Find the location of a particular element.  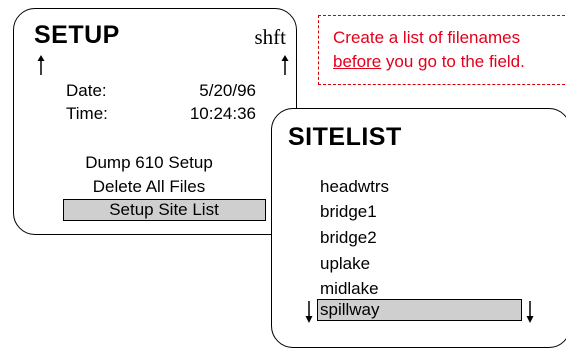

time-label: Time: is located at coordinates (87, 113).